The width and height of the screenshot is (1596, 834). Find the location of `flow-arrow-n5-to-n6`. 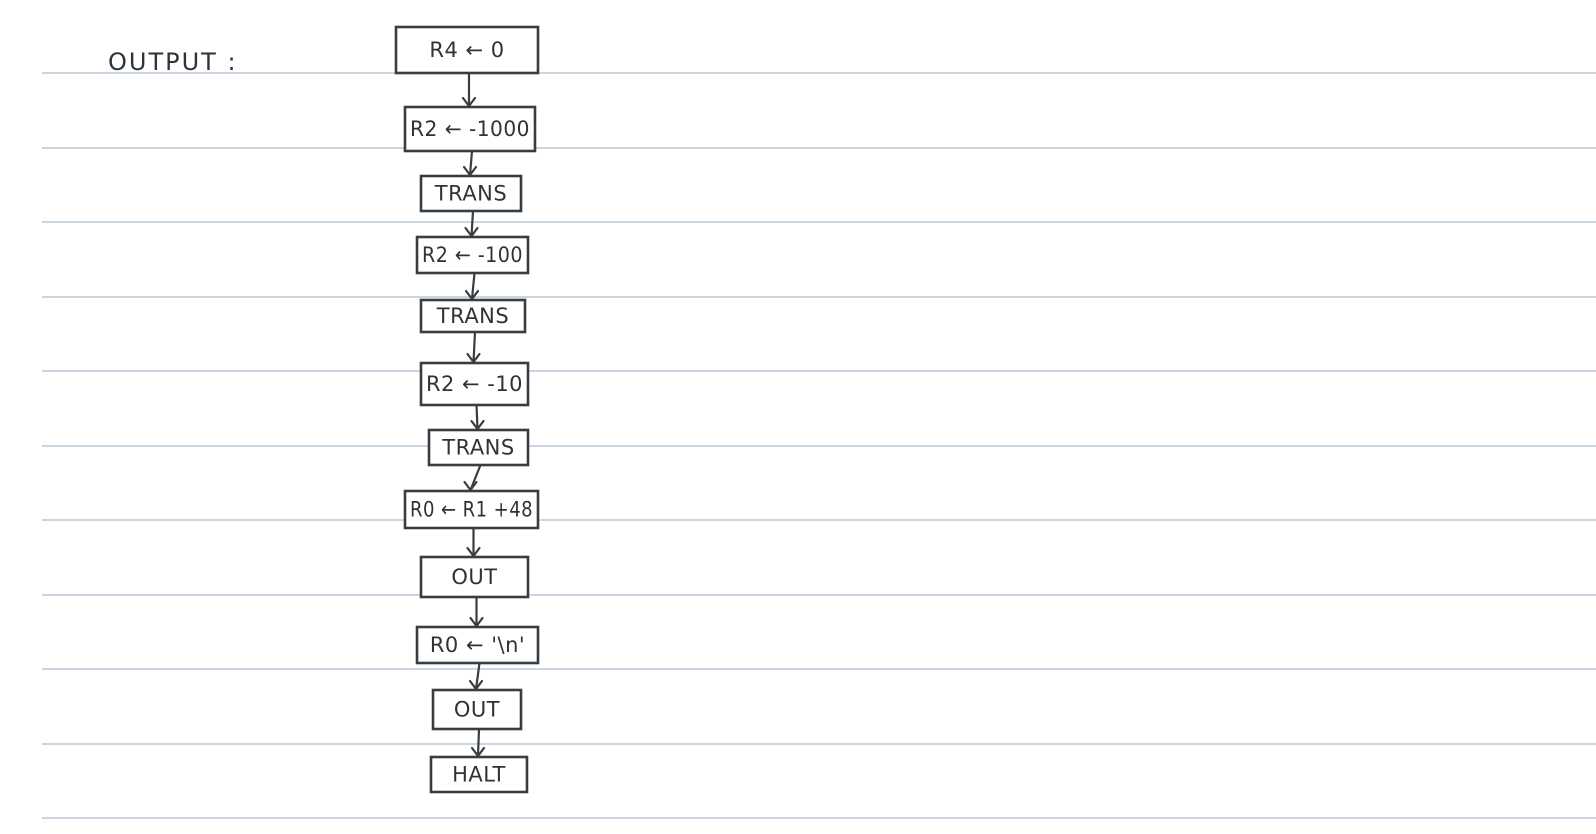

flow-arrow-n5-to-n6 is located at coordinates (473, 347).